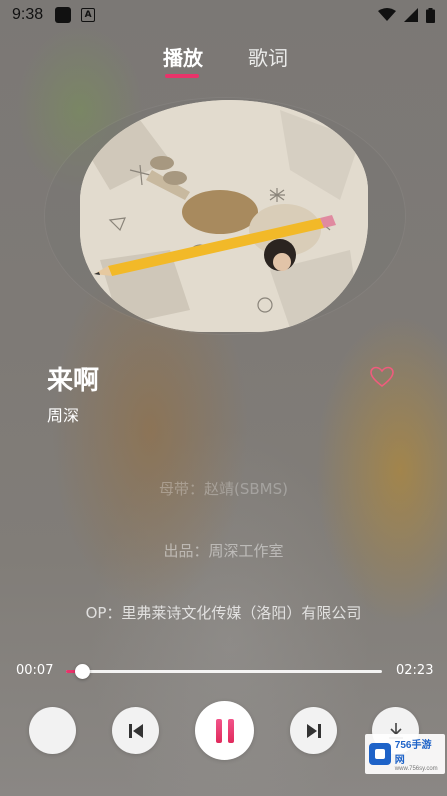  I want to click on next-button, so click(313, 730).